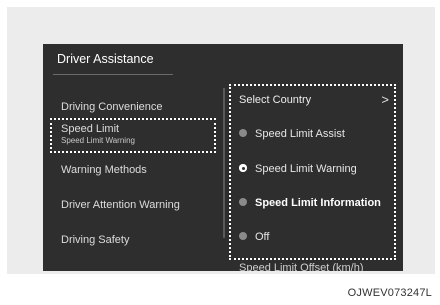 Image resolution: width=440 pixels, height=305 pixels. I want to click on option-label: Speed Limit Information, so click(318, 203).